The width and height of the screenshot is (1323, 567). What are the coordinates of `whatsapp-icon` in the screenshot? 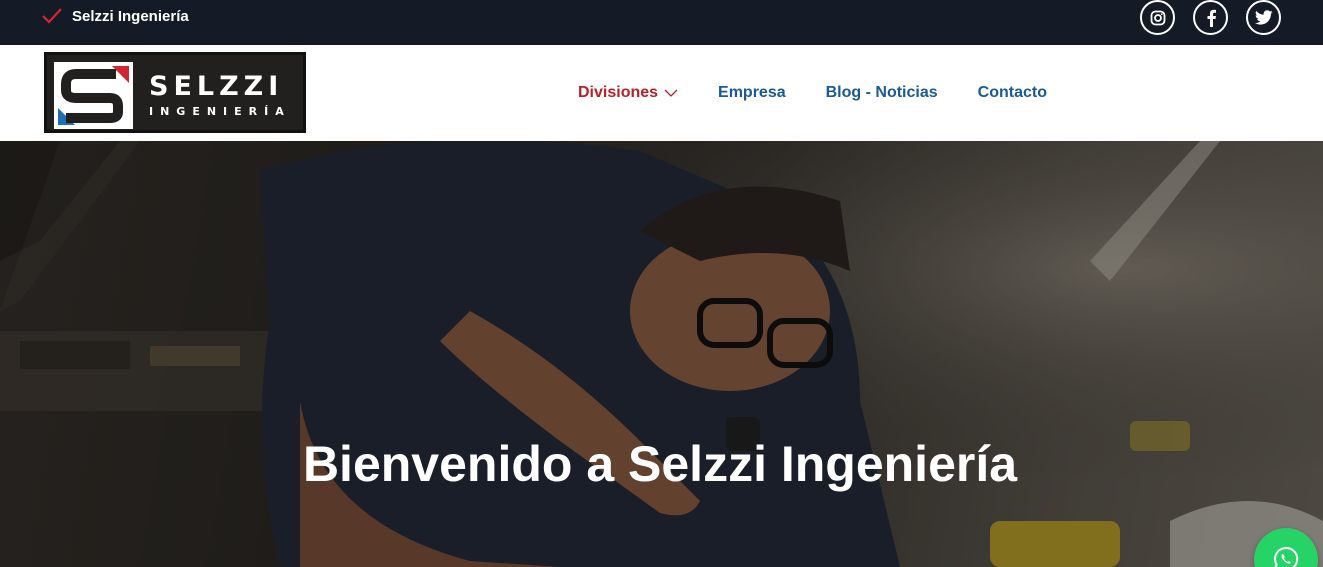 It's located at (1286, 556).